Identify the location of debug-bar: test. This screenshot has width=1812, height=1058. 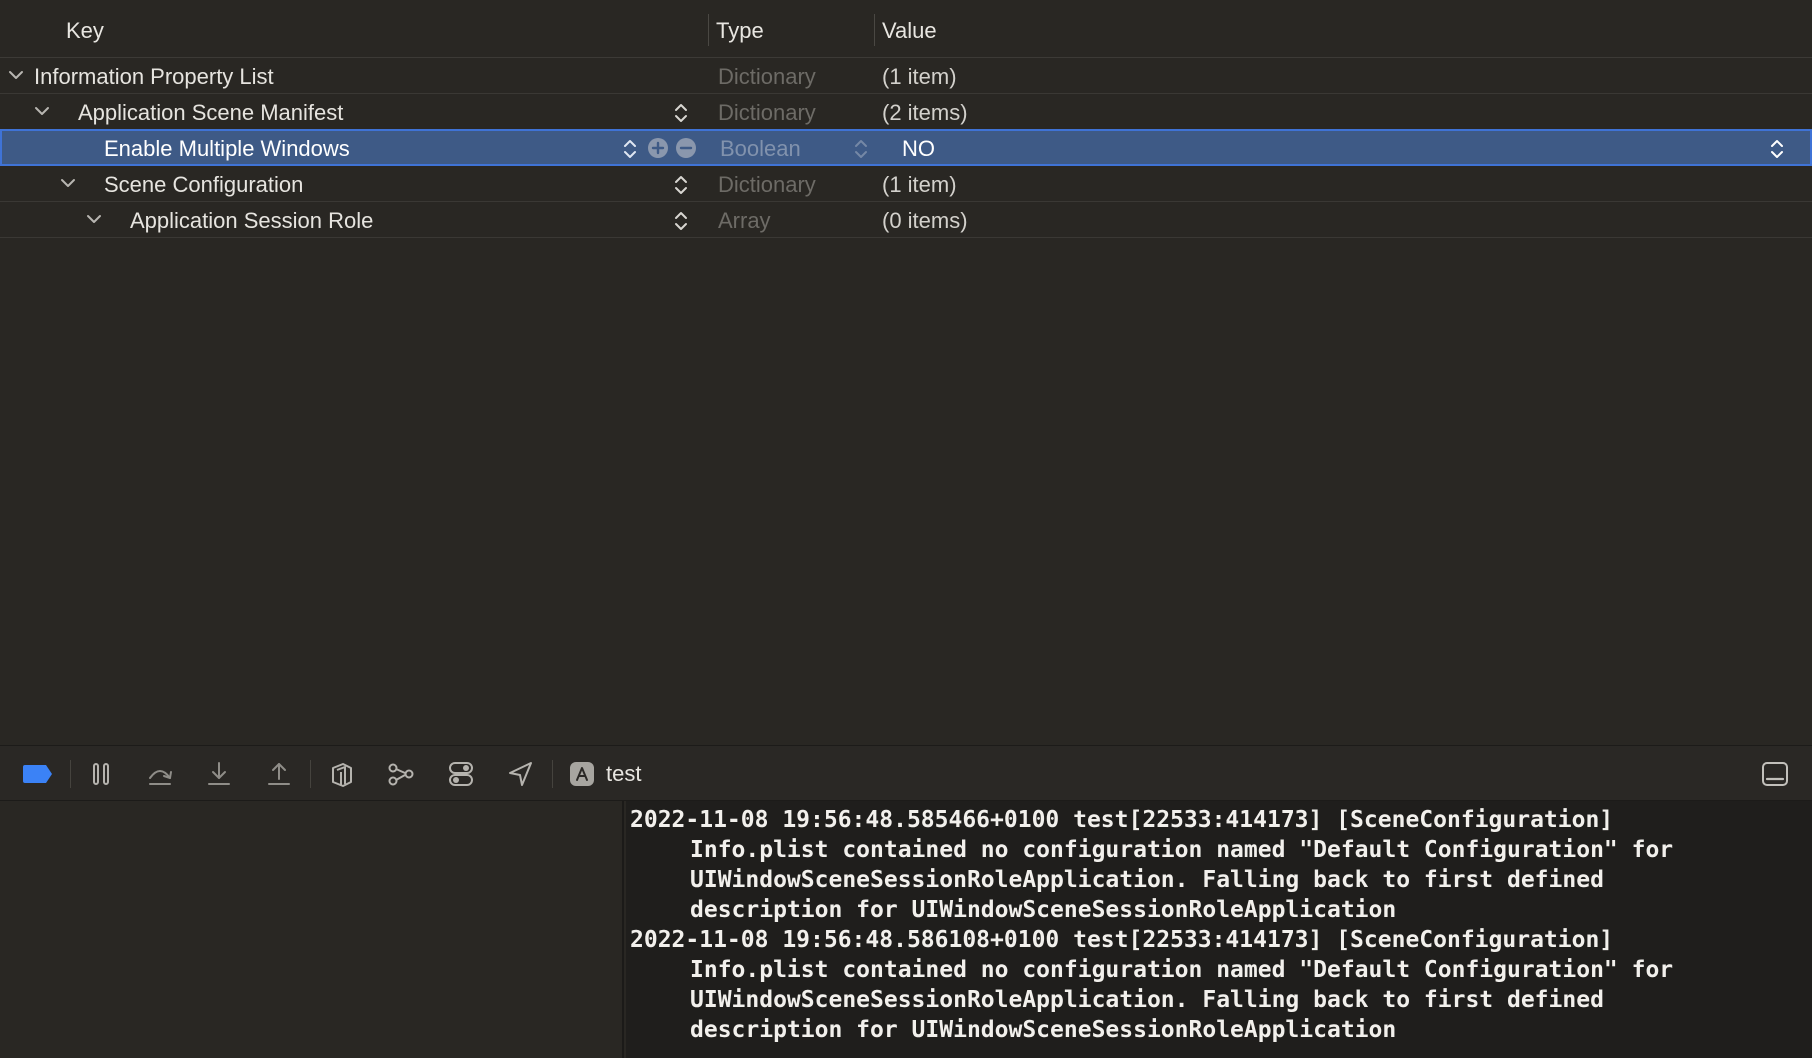
(906, 773).